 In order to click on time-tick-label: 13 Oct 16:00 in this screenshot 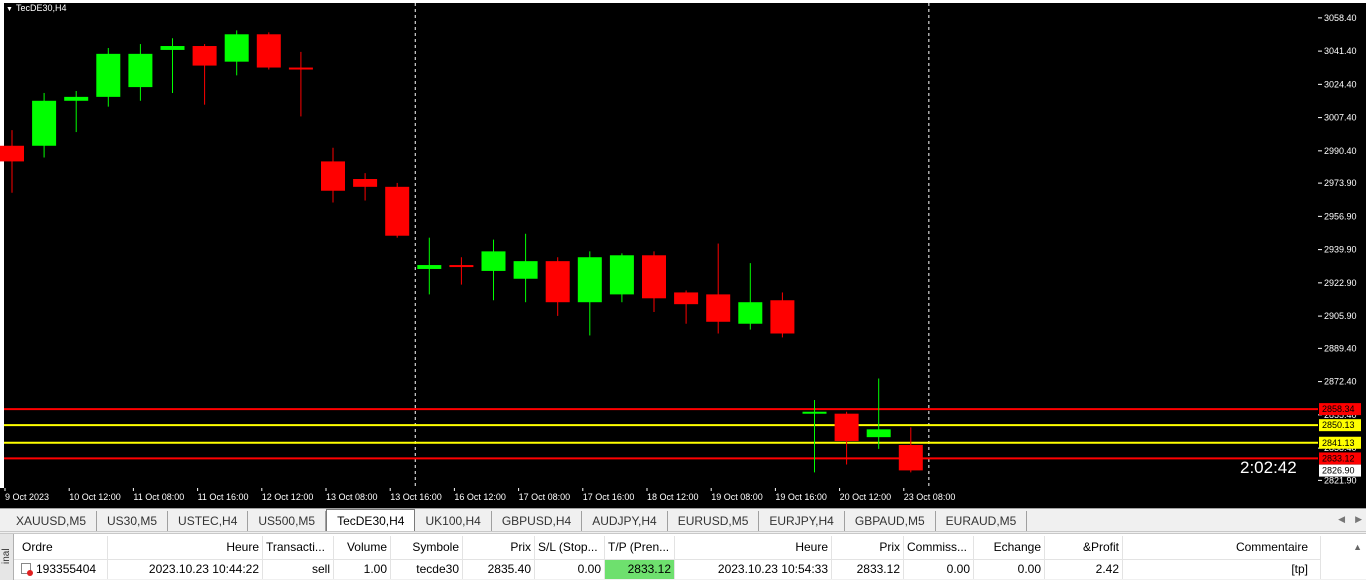, I will do `click(416, 497)`.